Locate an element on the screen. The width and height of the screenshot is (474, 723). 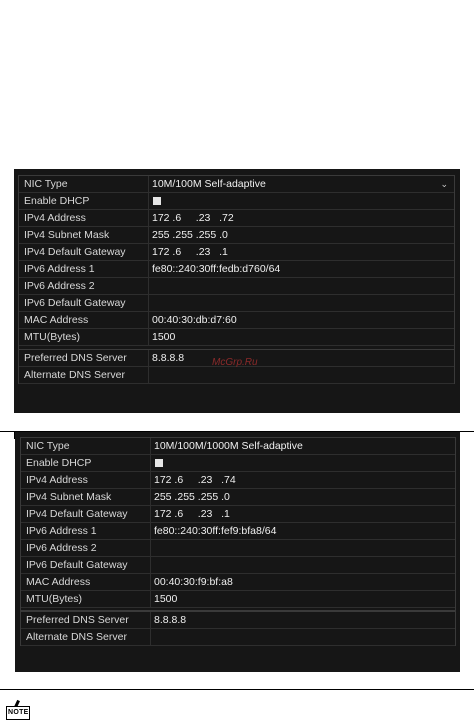
field-value: 172 .6 .23 .74 is located at coordinates (195, 480).